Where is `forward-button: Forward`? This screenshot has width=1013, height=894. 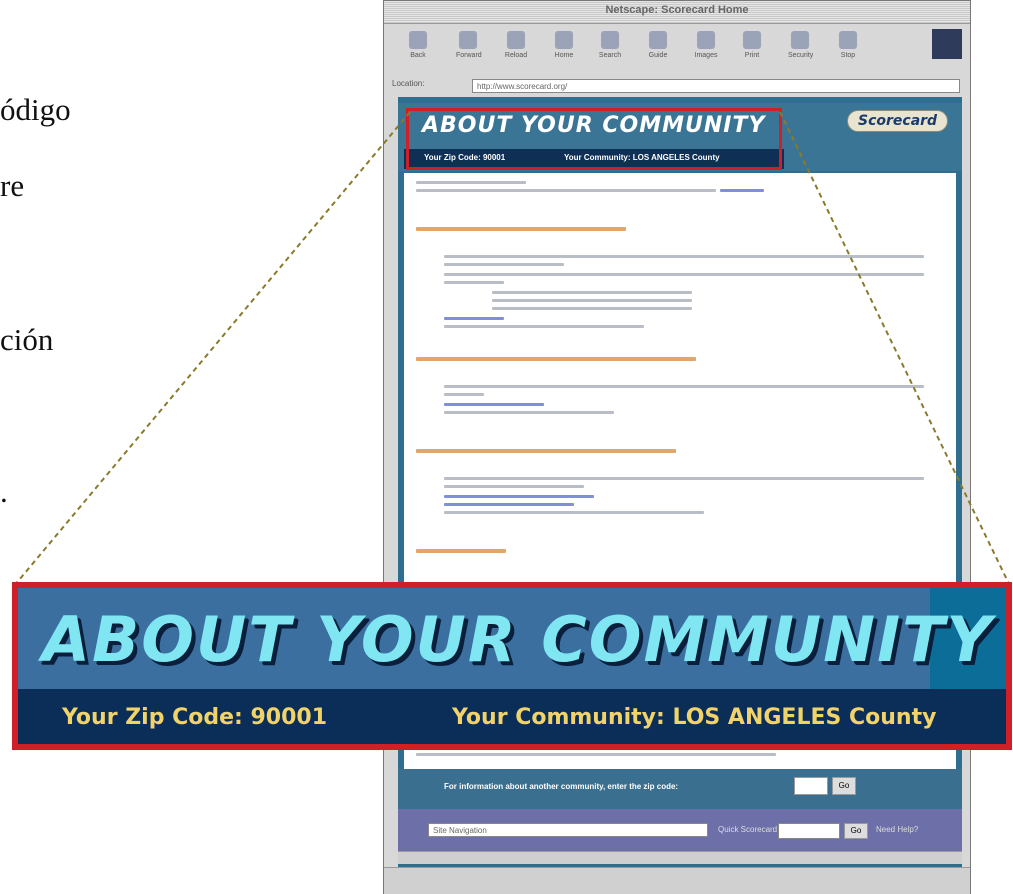
forward-button: Forward is located at coordinates (469, 45).